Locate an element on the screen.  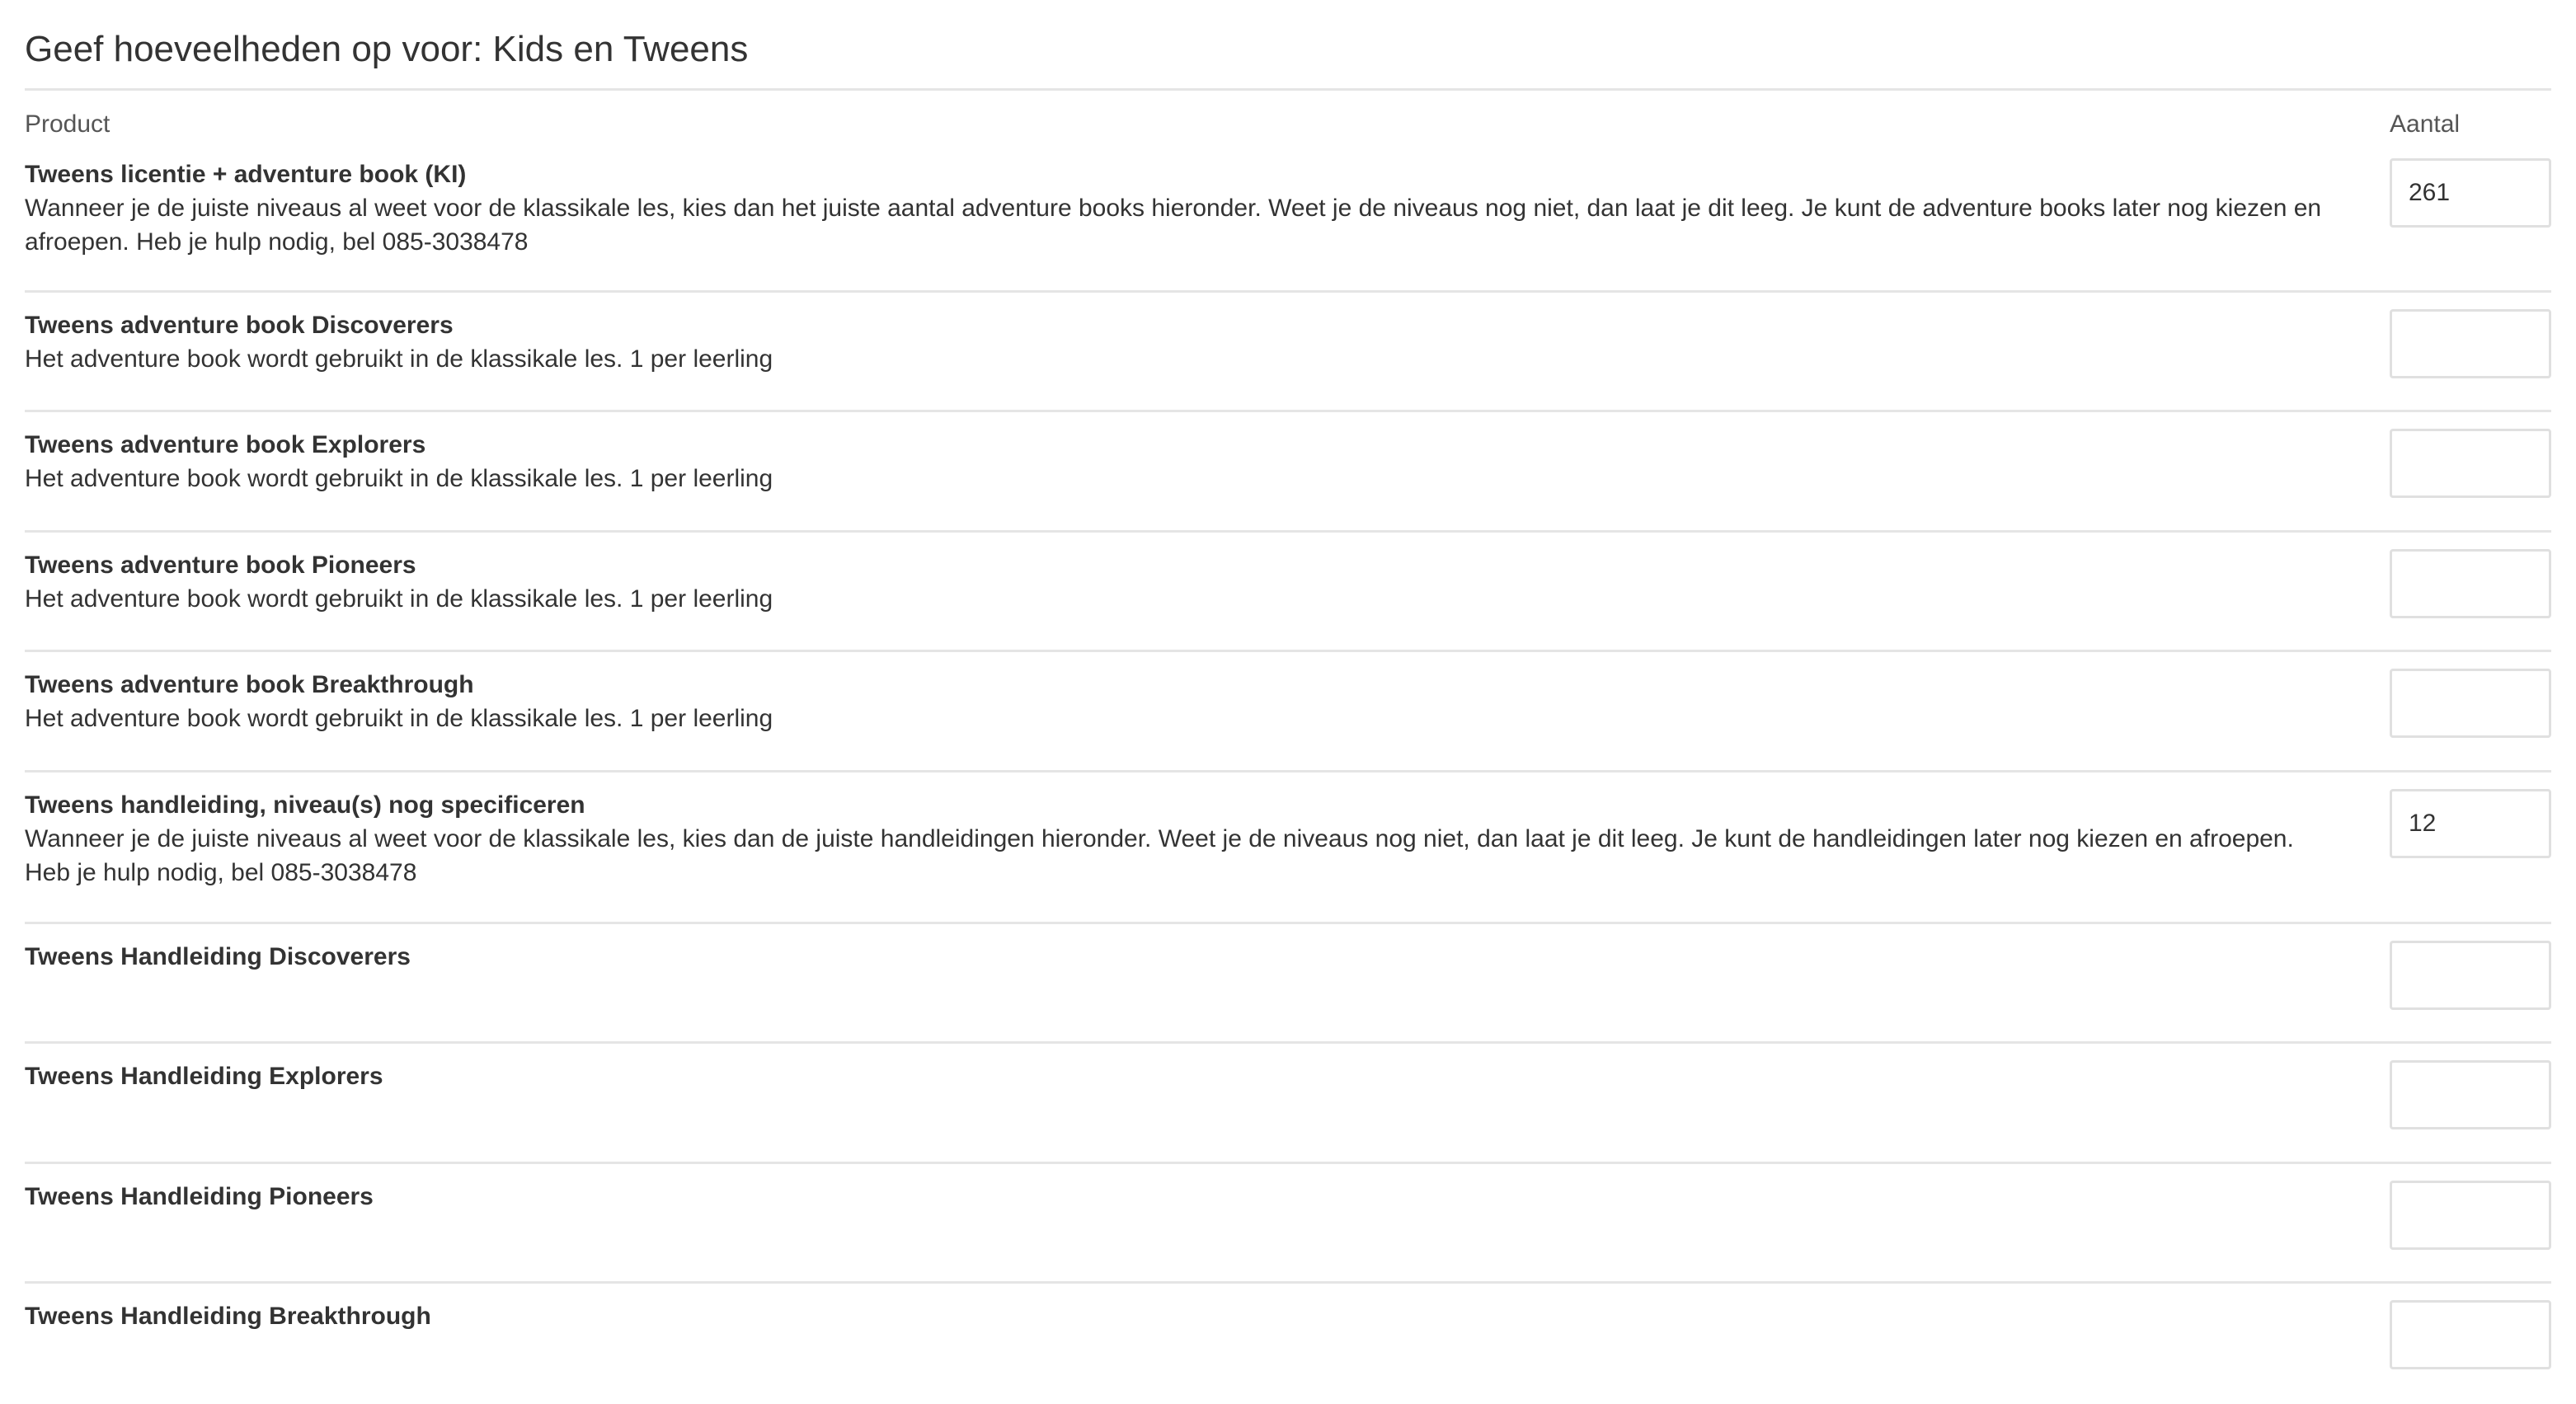
table-header: Product Aantal is located at coordinates (1288, 117).